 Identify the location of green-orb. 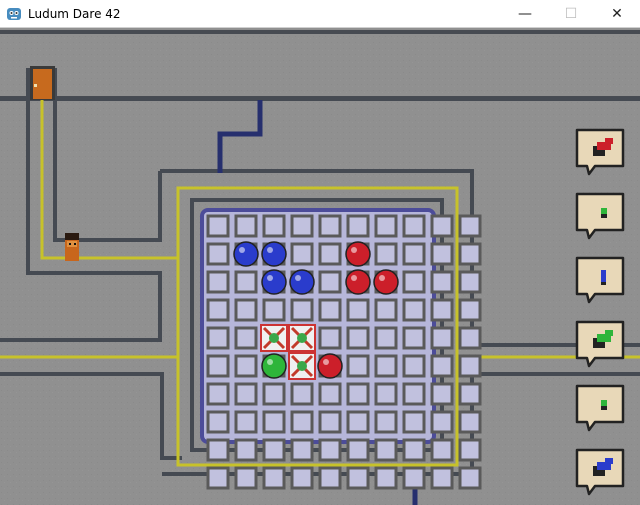
(274, 366).